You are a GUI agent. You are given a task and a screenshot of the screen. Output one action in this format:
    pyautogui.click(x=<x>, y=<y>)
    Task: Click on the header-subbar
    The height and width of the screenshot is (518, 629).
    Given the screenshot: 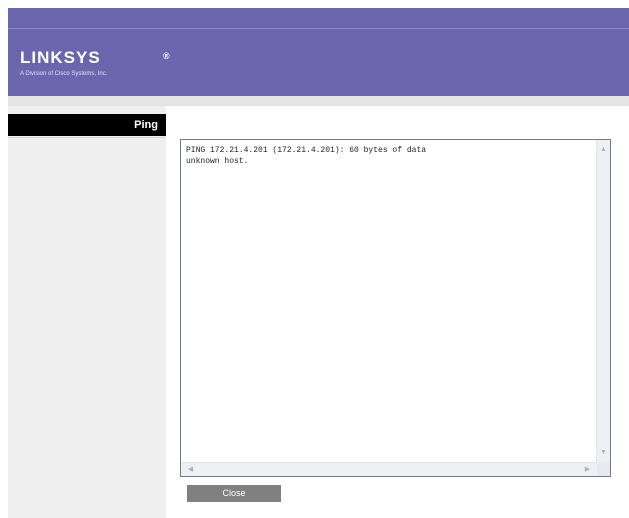 What is the action you would take?
    pyautogui.click(x=318, y=101)
    